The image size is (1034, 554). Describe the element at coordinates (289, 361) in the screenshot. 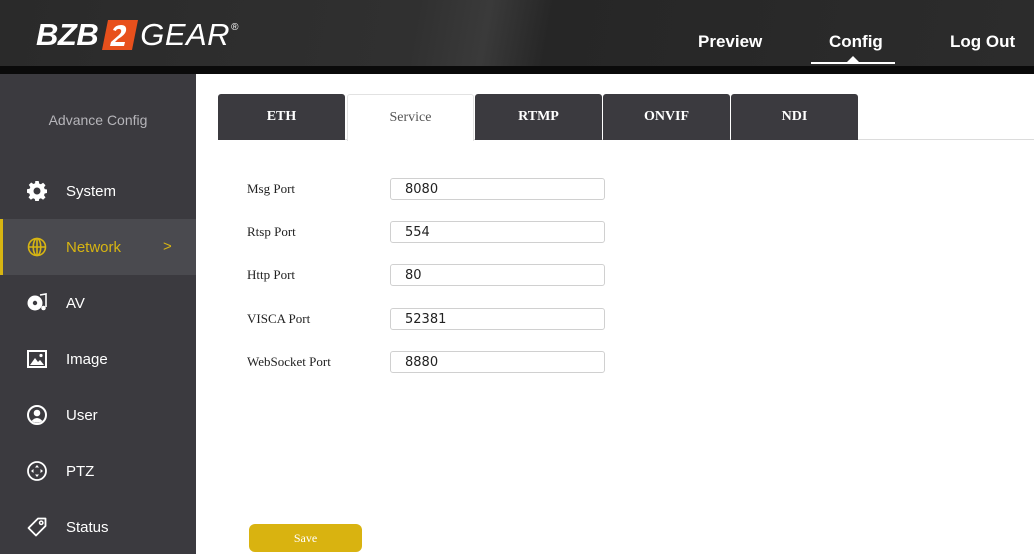

I see `websocket-port-label: WebSocket Port` at that location.